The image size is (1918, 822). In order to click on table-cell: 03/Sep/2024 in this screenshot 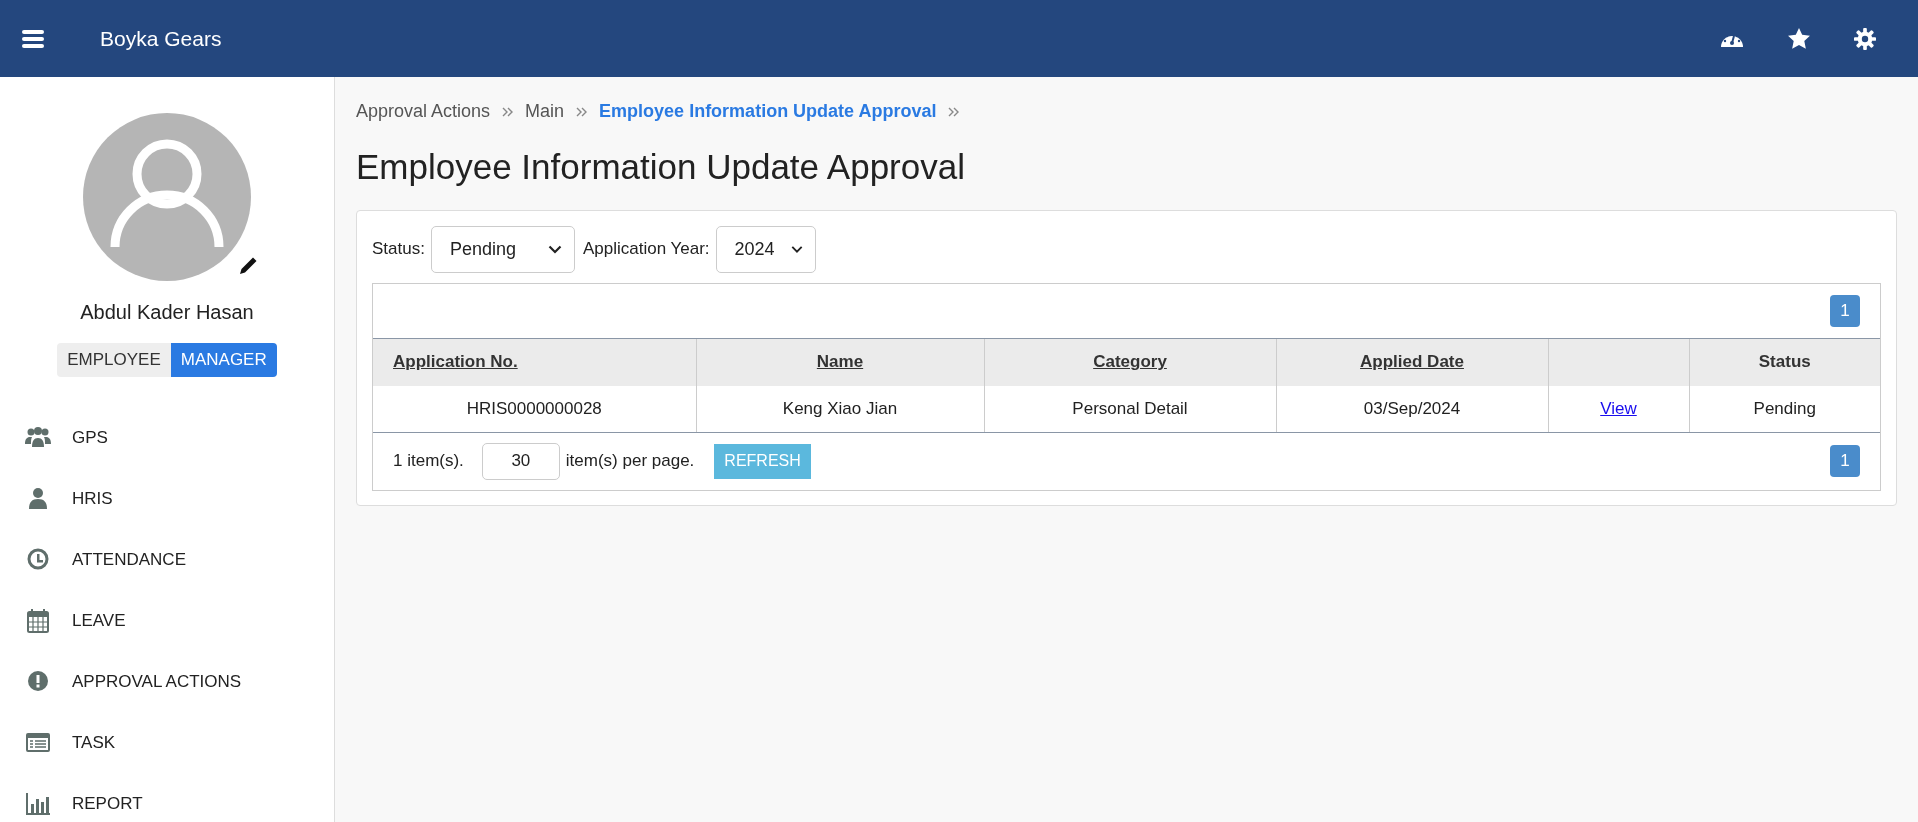, I will do `click(1412, 408)`.